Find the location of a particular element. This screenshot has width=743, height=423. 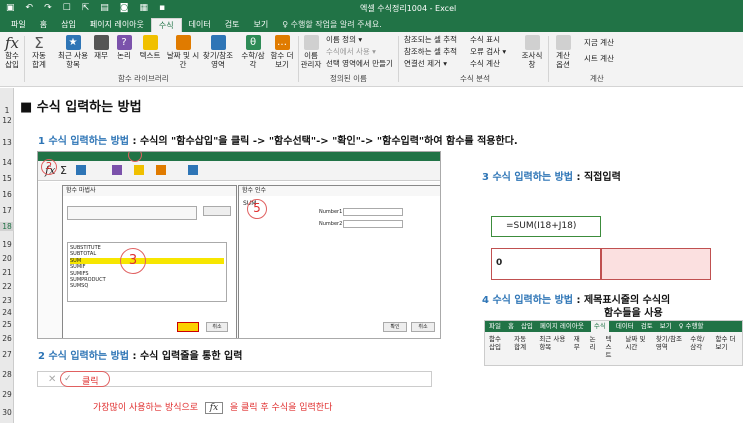

lookup-button: 찾기/참조 영역 is located at coordinates (218, 52).